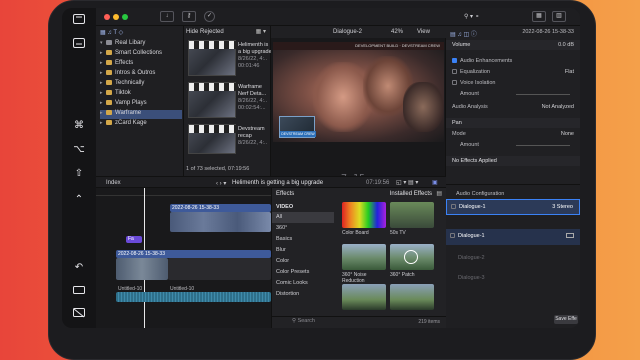  I want to click on effects-category-360: 360°, so click(303, 228).